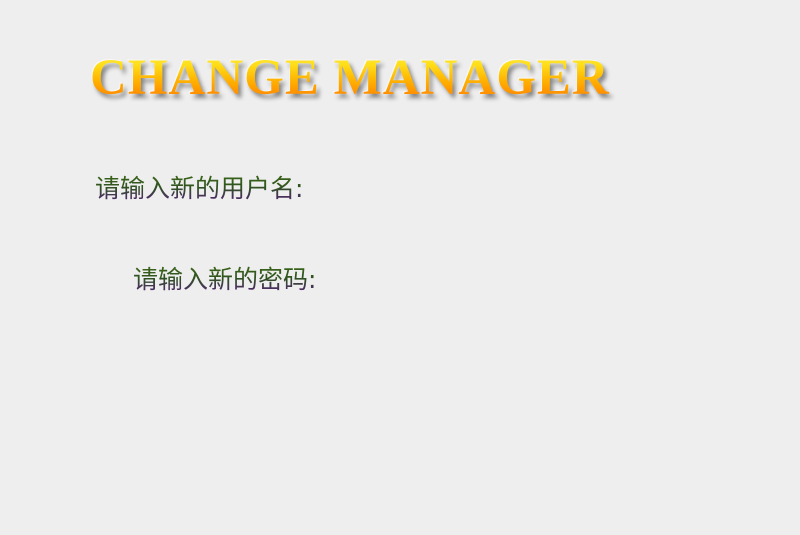 The image size is (800, 535). I want to click on new-username-label: 请输入新的用户名:, so click(199, 189).